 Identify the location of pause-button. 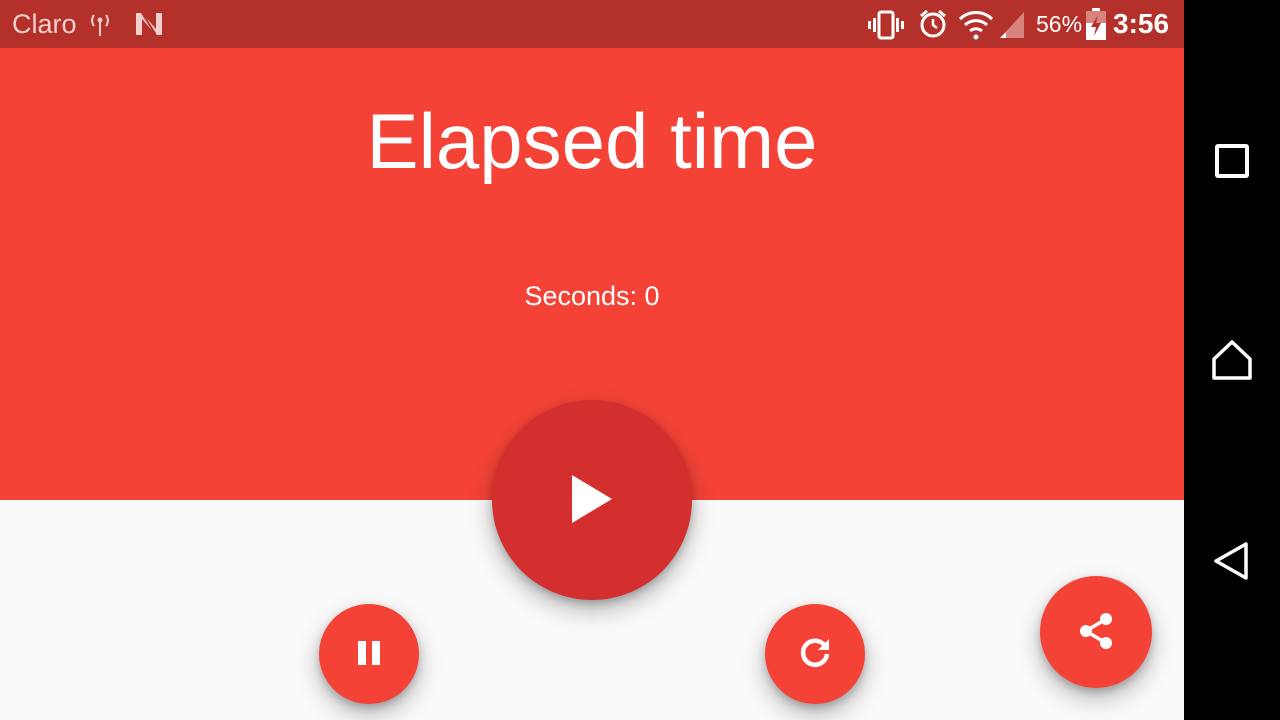
(369, 654).